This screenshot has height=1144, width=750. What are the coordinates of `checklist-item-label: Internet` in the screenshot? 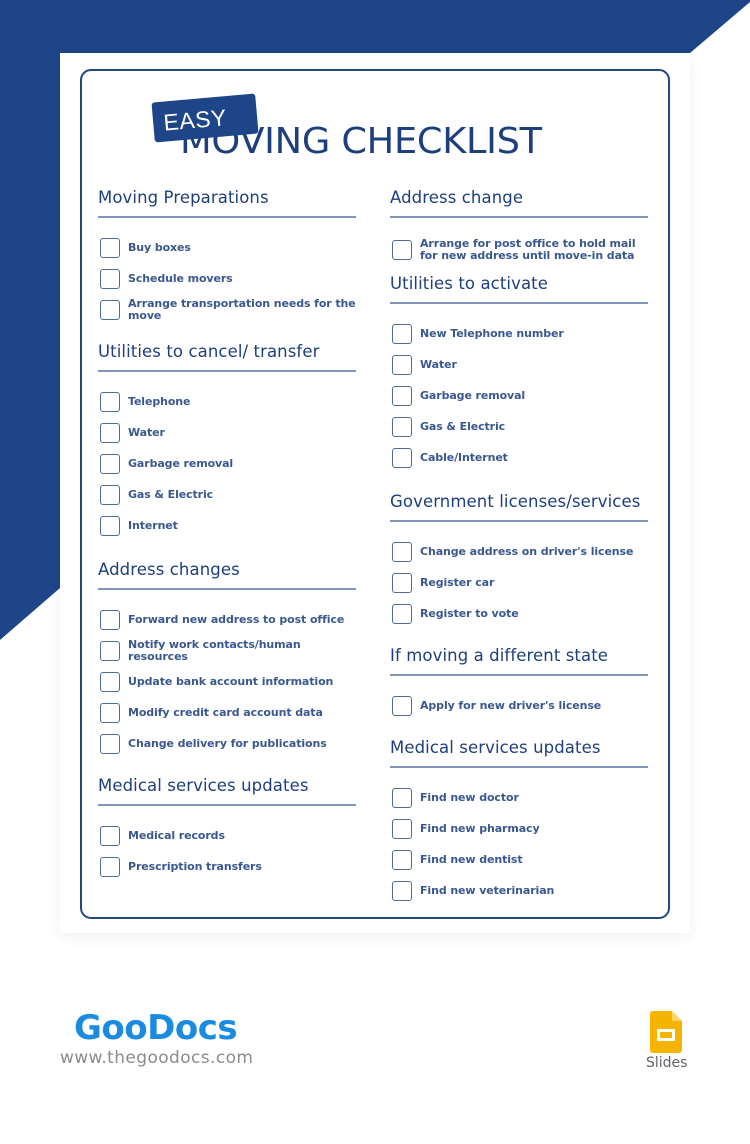 It's located at (153, 525).